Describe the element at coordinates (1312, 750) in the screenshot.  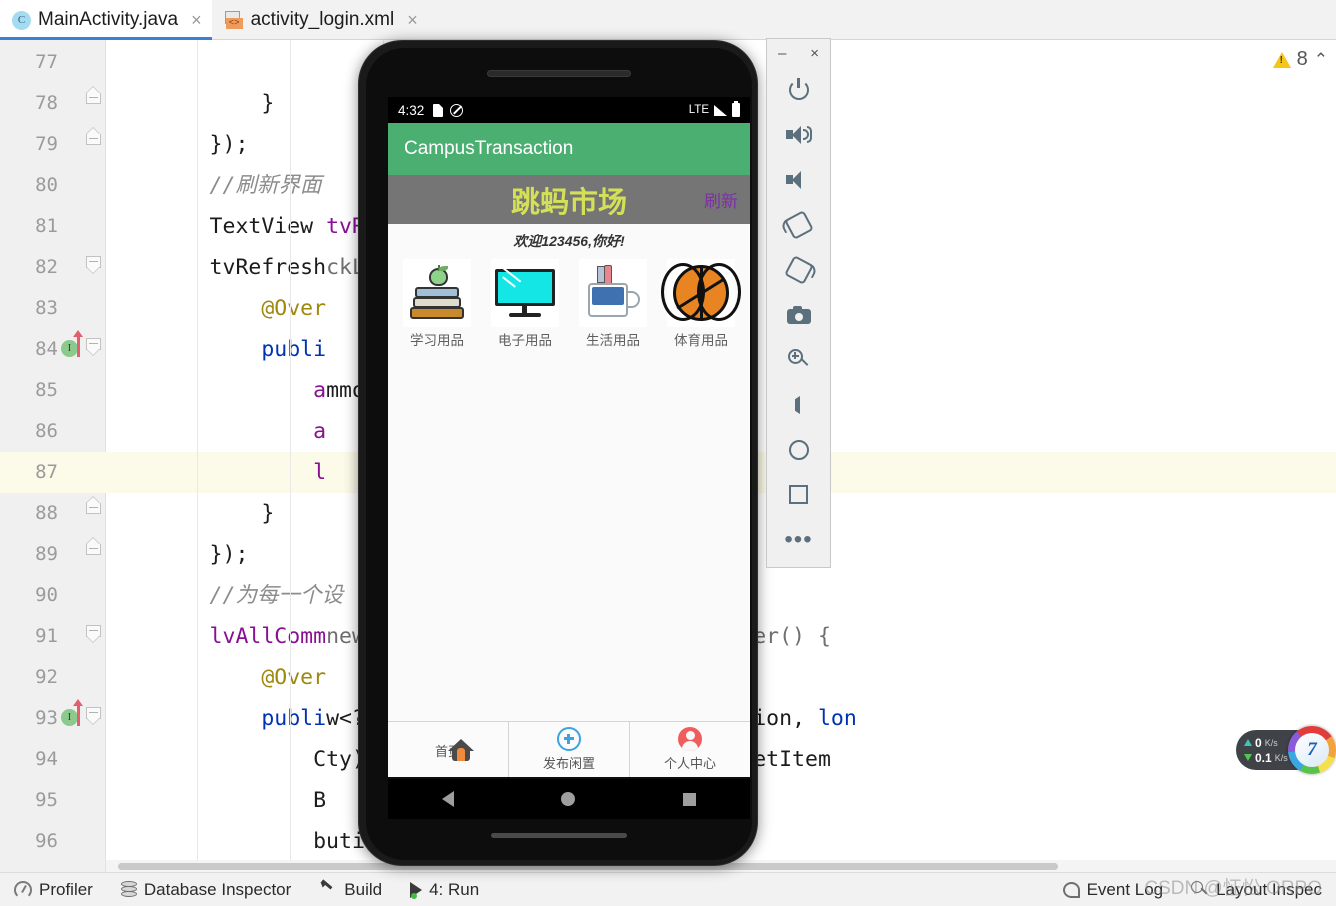
I see `security-orb-icon: 7` at that location.